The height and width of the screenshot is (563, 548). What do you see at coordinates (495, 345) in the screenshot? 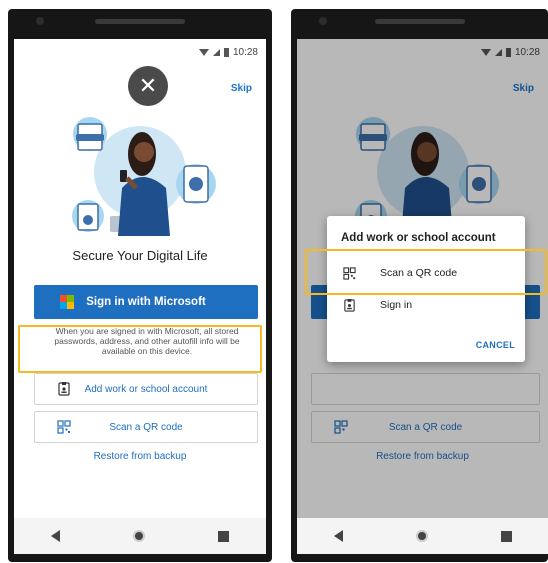
I see `dialog-cancel-button: CANCEL` at bounding box center [495, 345].